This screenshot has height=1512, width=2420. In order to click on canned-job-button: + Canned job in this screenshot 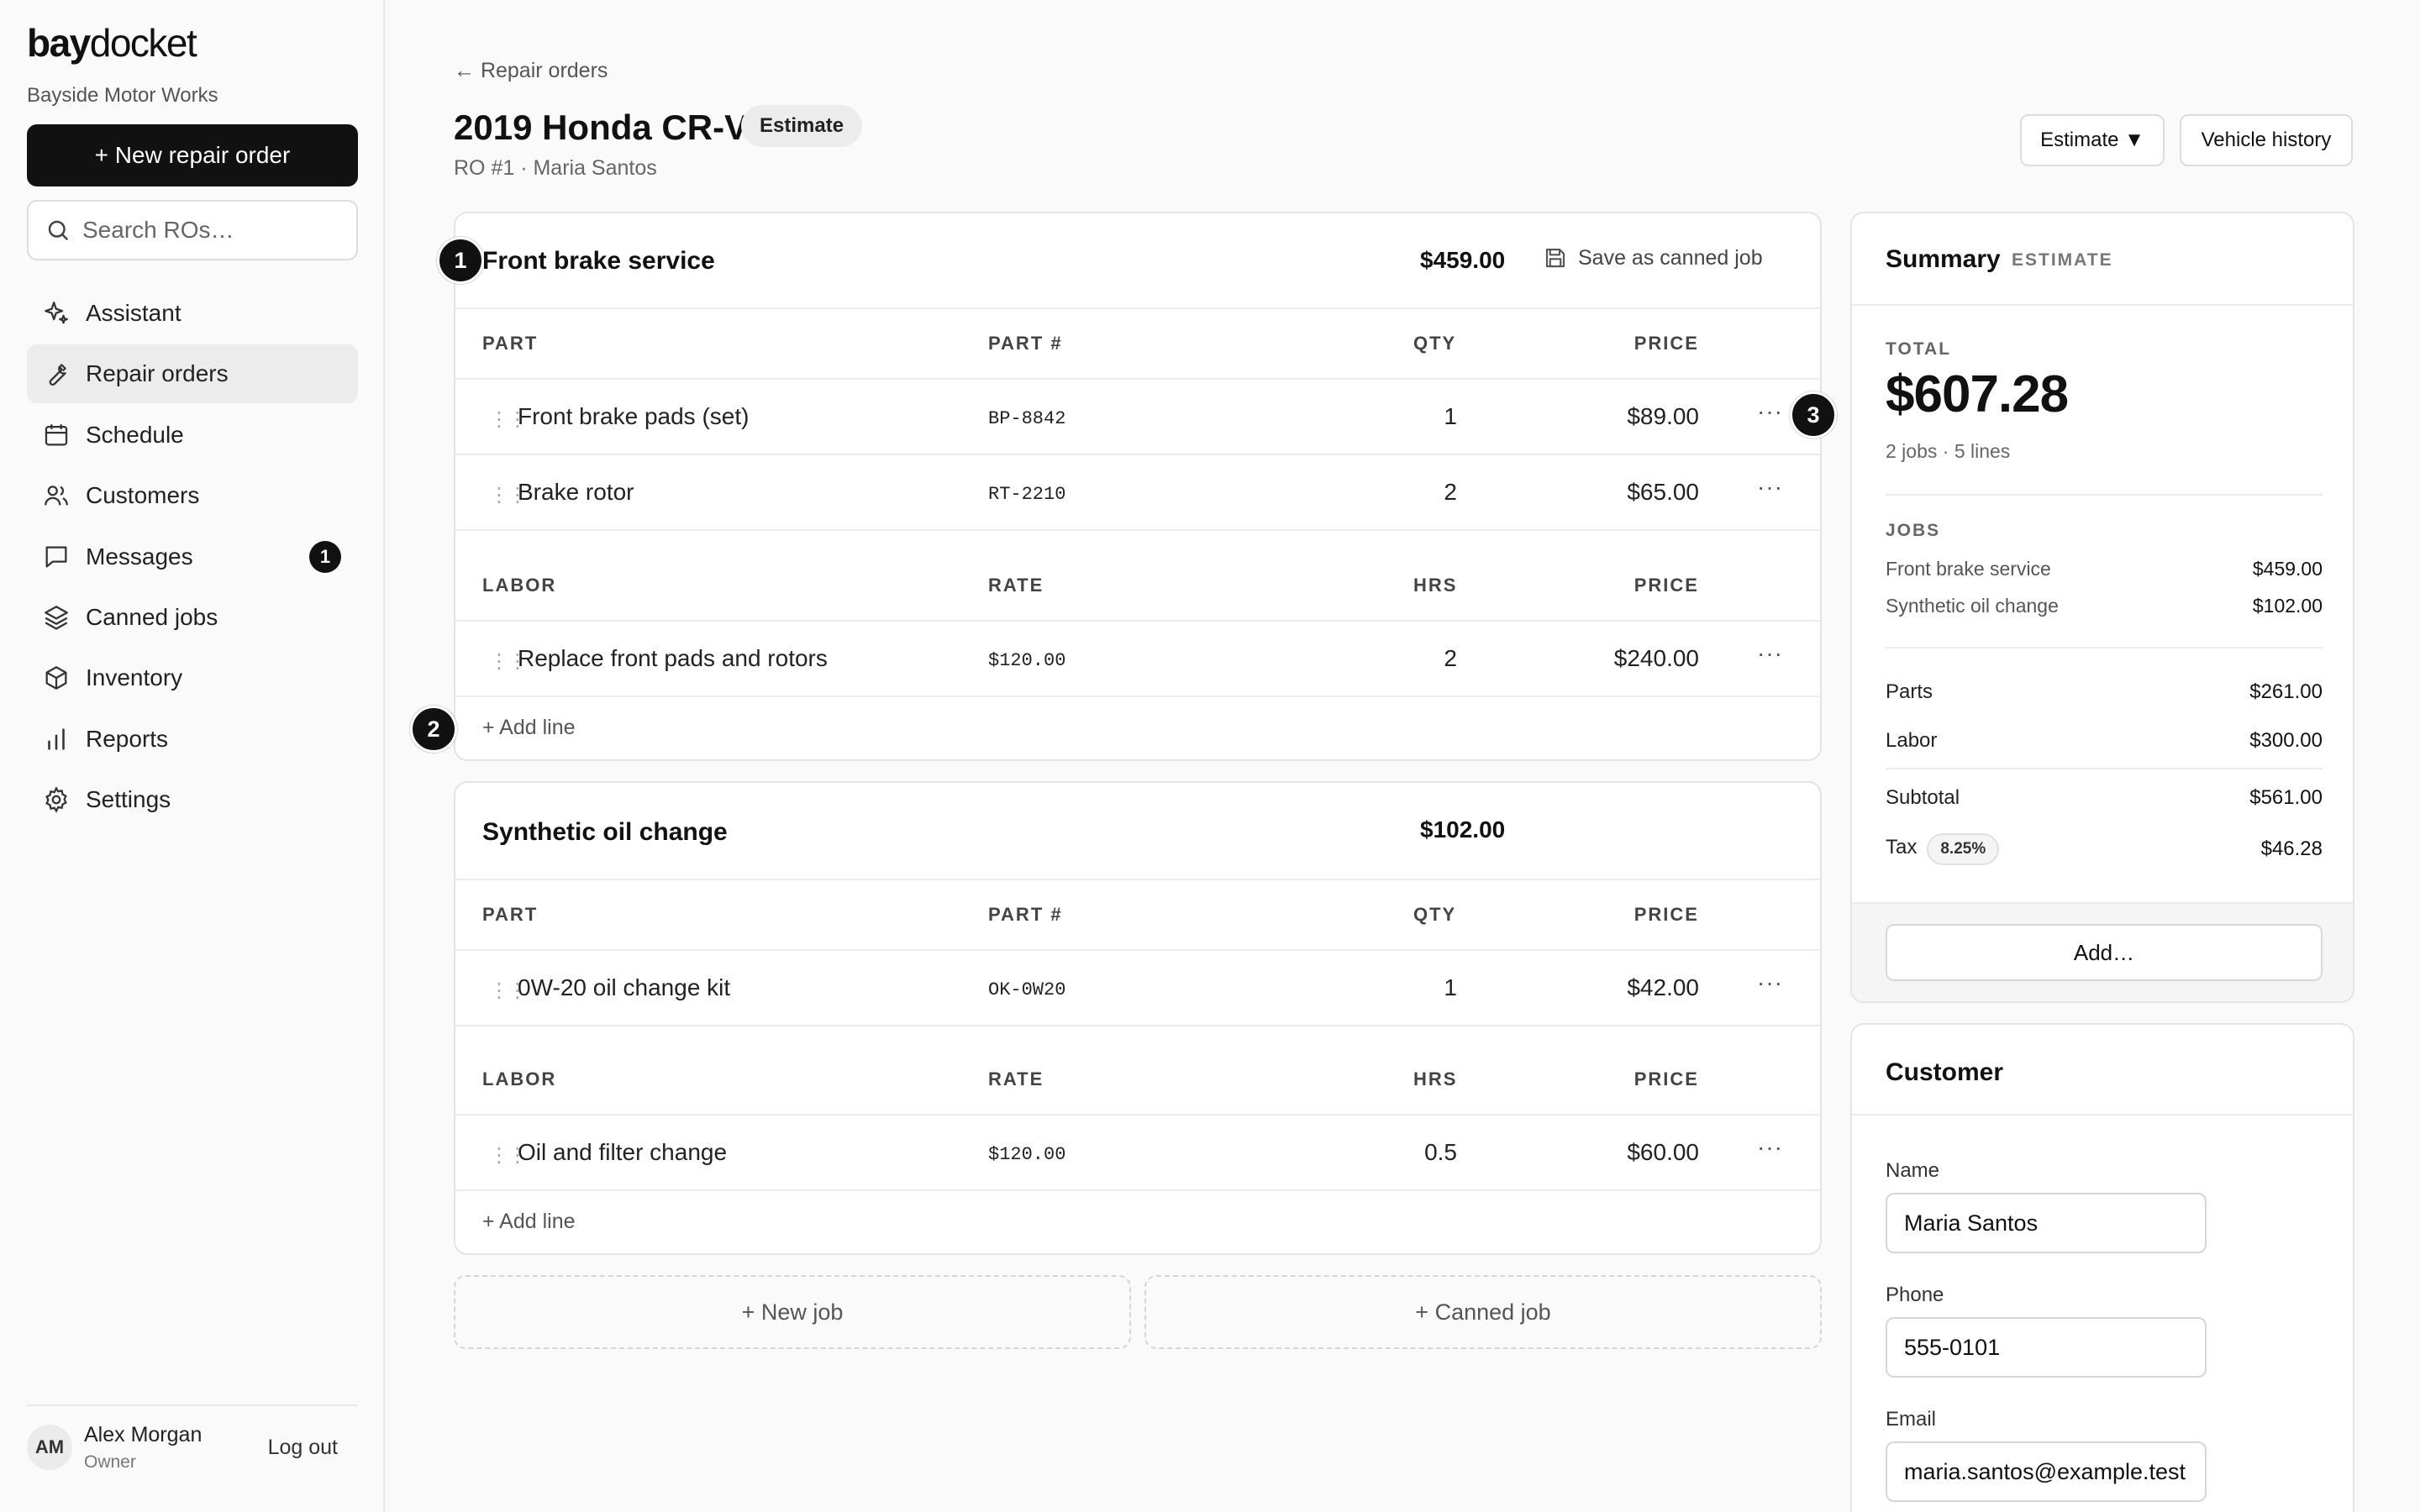, I will do `click(1483, 1312)`.